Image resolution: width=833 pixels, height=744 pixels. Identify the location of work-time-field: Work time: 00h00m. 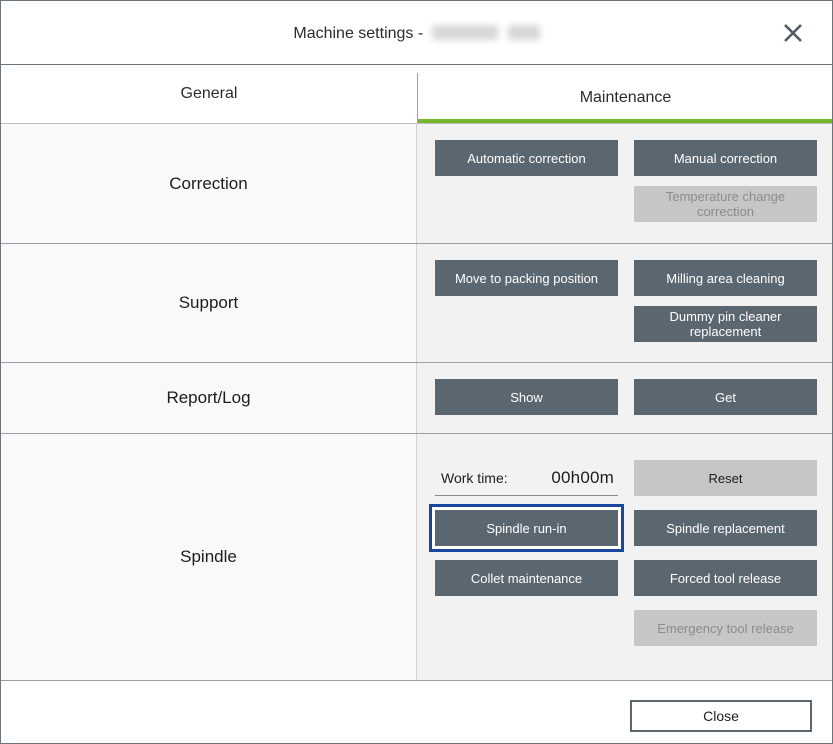
(526, 478).